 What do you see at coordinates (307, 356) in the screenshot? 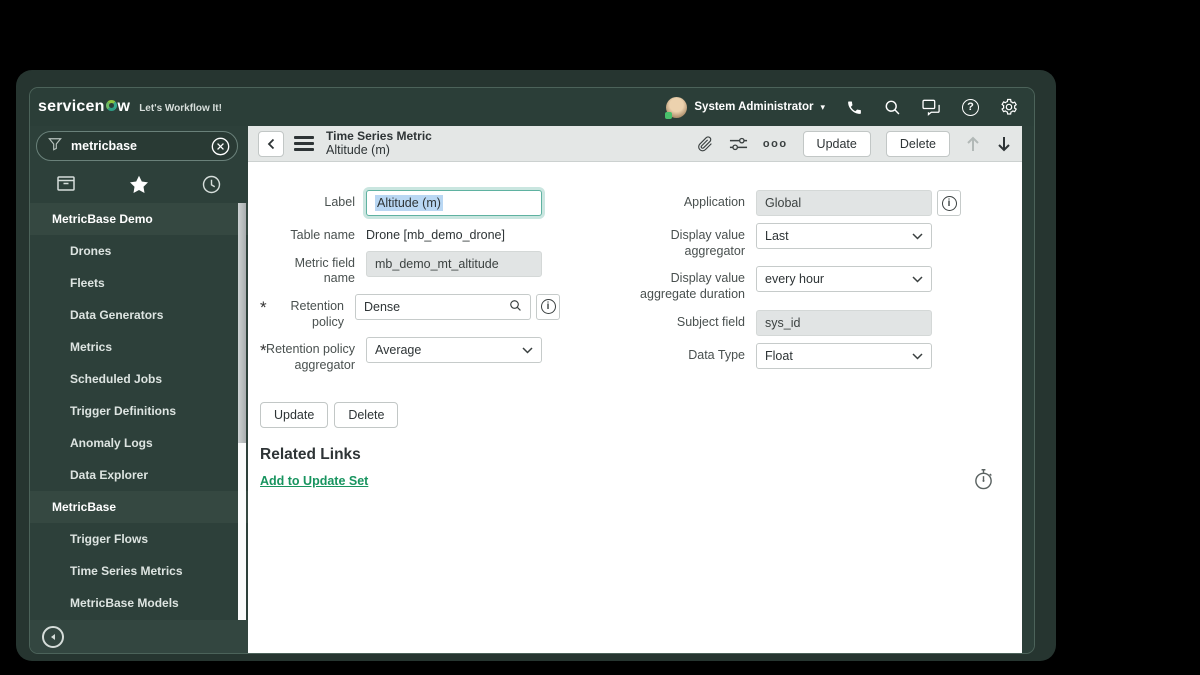
I see `field-label: * Retention policy aggregator` at bounding box center [307, 356].